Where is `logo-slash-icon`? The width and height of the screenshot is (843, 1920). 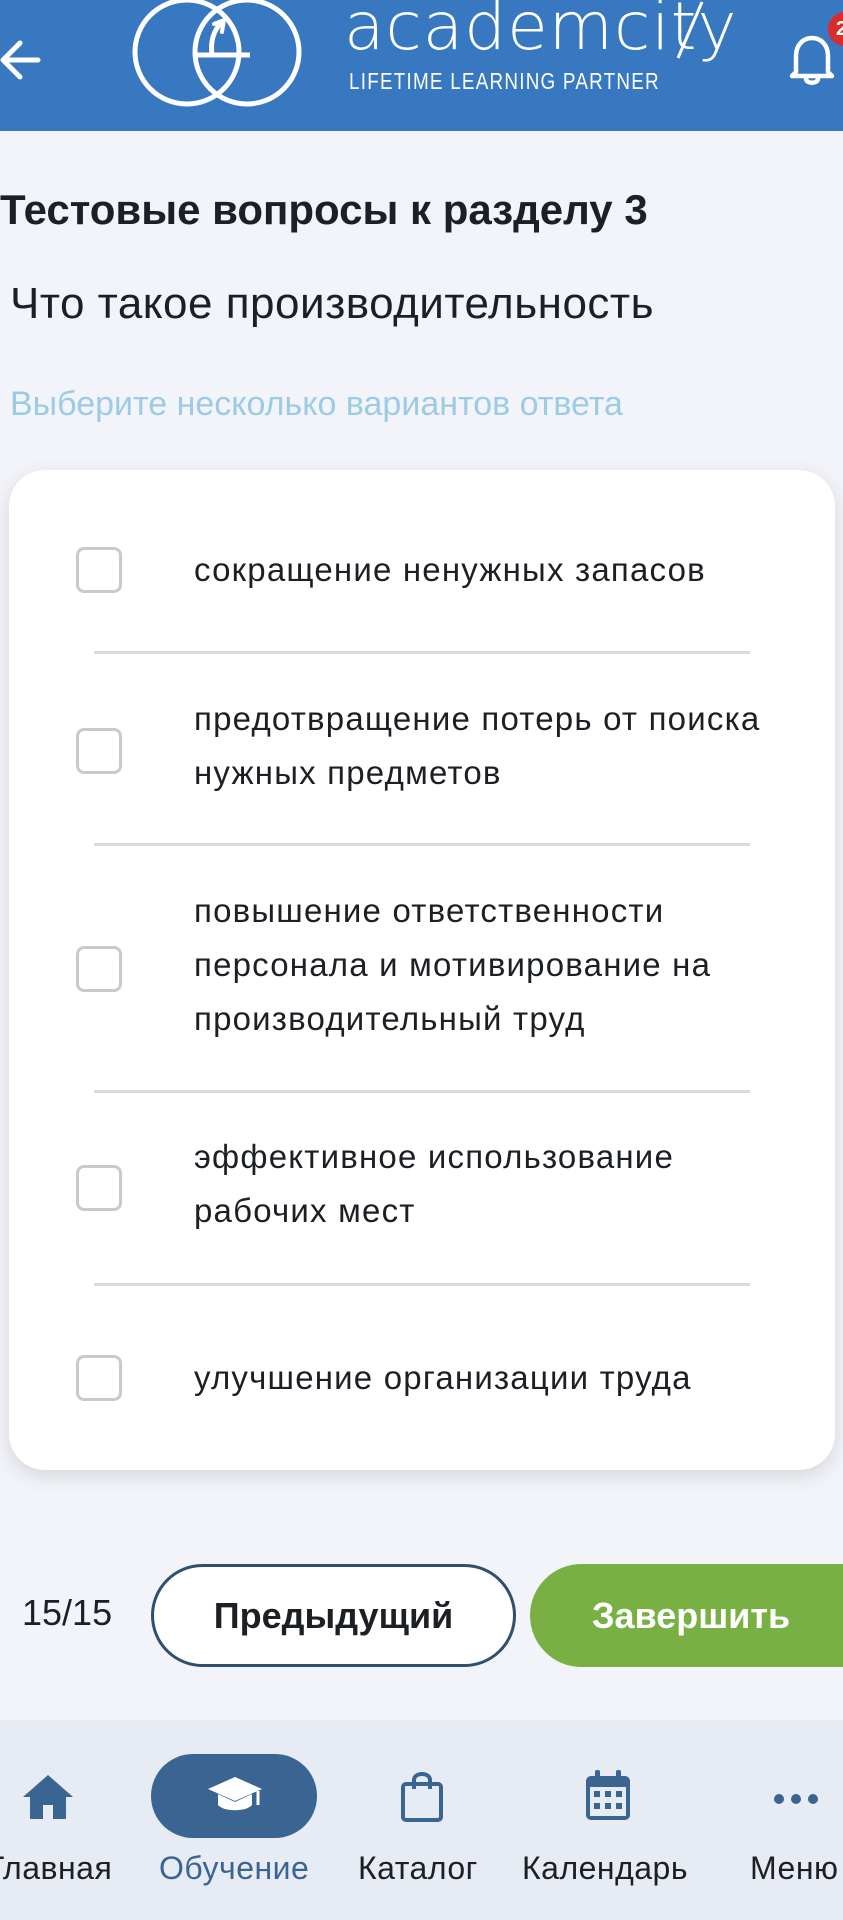 logo-slash-icon is located at coordinates (680, 30).